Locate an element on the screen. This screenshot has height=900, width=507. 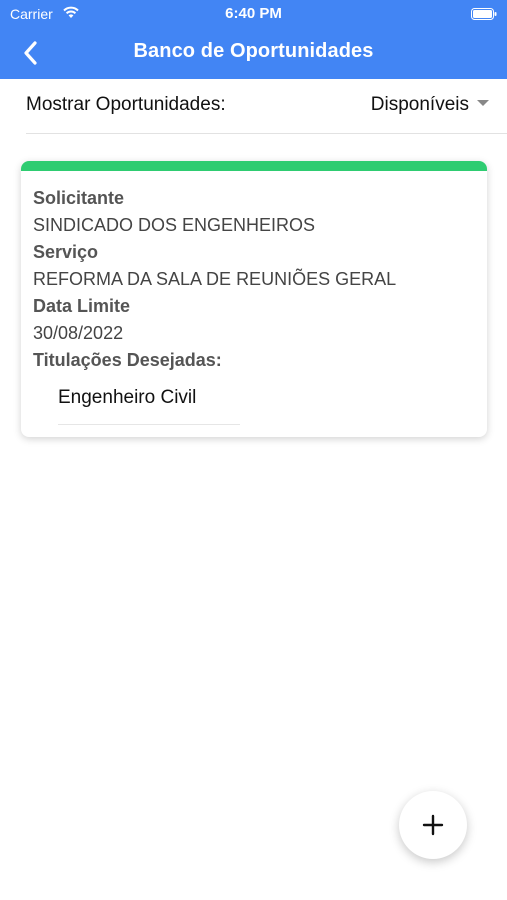
opportunity-status-select: Disponíveis is located at coordinates (430, 105).